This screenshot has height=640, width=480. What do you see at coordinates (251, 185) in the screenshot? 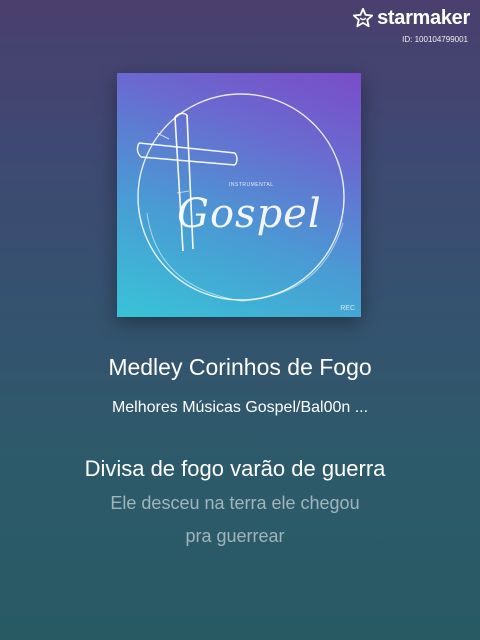
I see `cover-subtitle: INSTRUMENTAL` at bounding box center [251, 185].